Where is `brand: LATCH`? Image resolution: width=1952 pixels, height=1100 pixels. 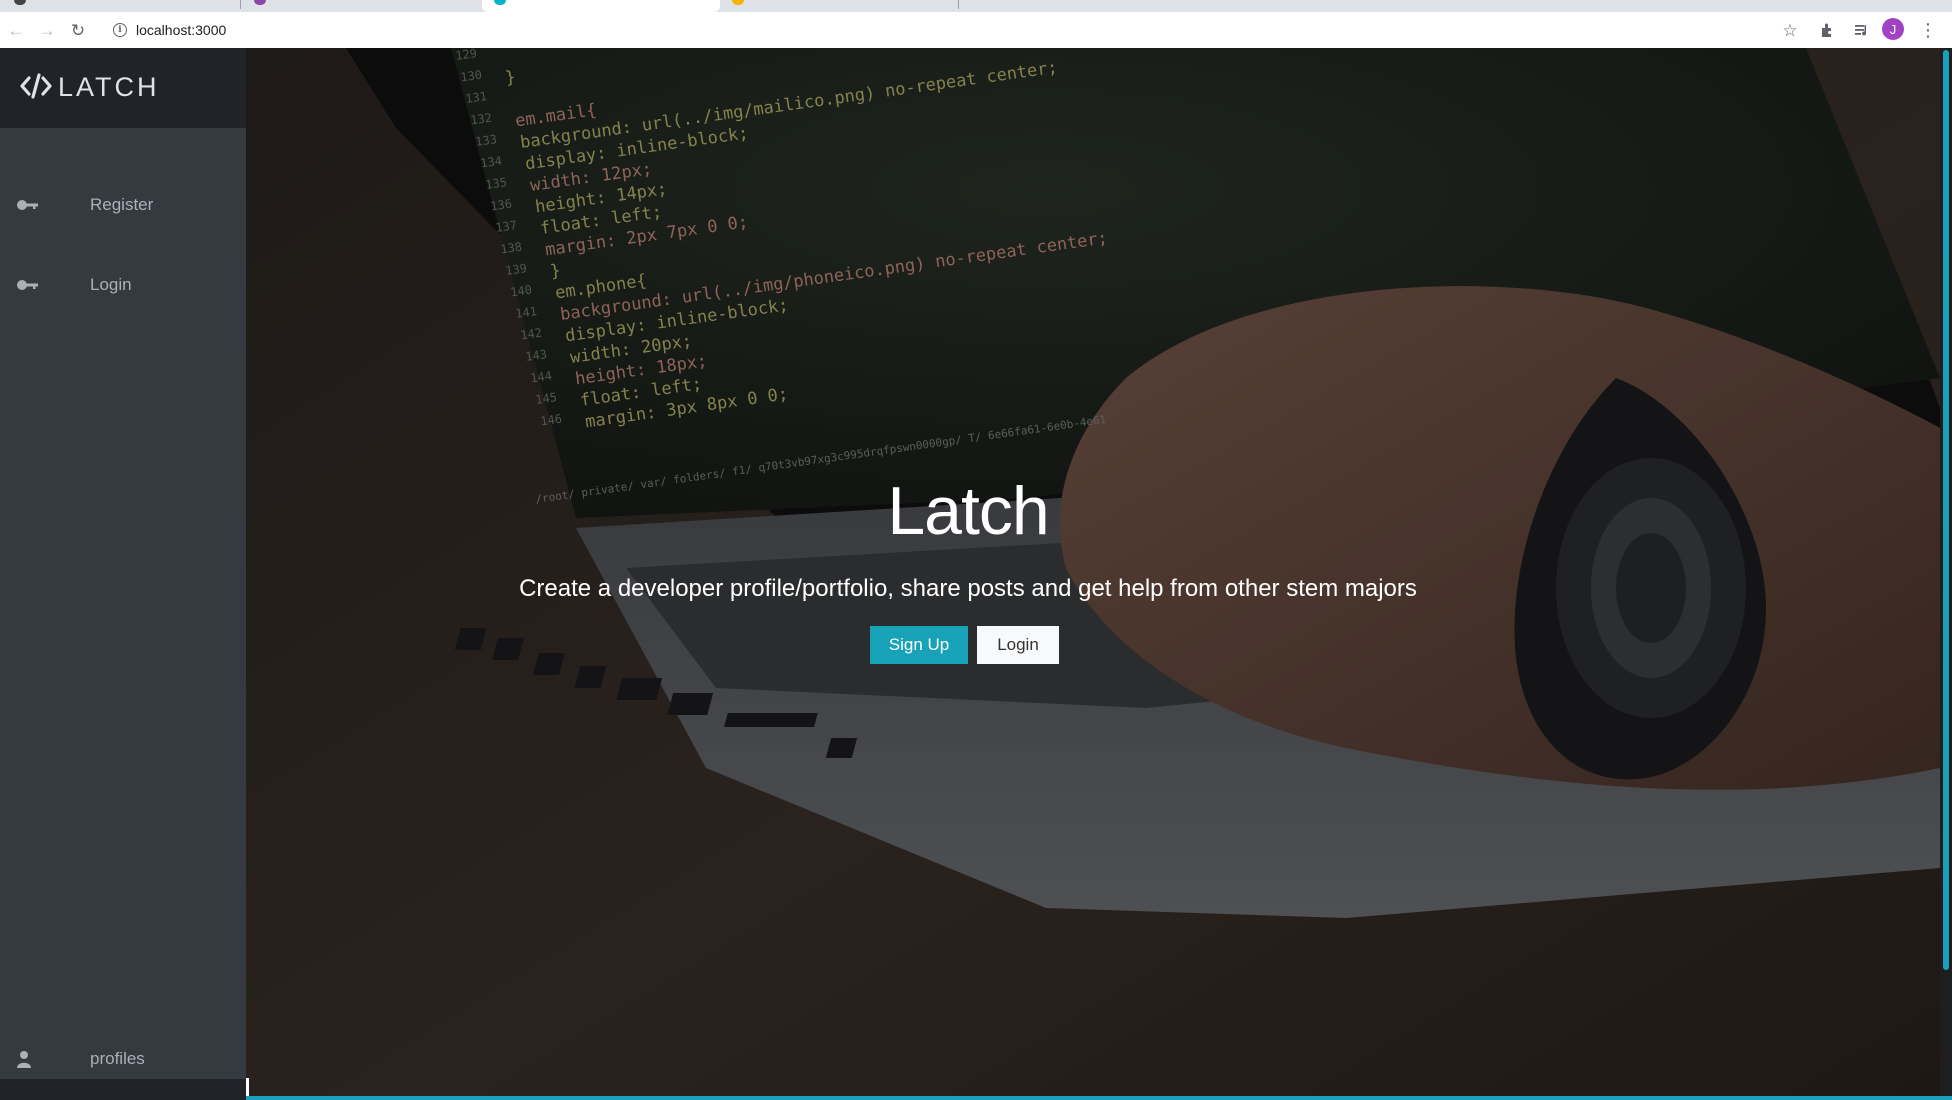 brand: LATCH is located at coordinates (123, 88).